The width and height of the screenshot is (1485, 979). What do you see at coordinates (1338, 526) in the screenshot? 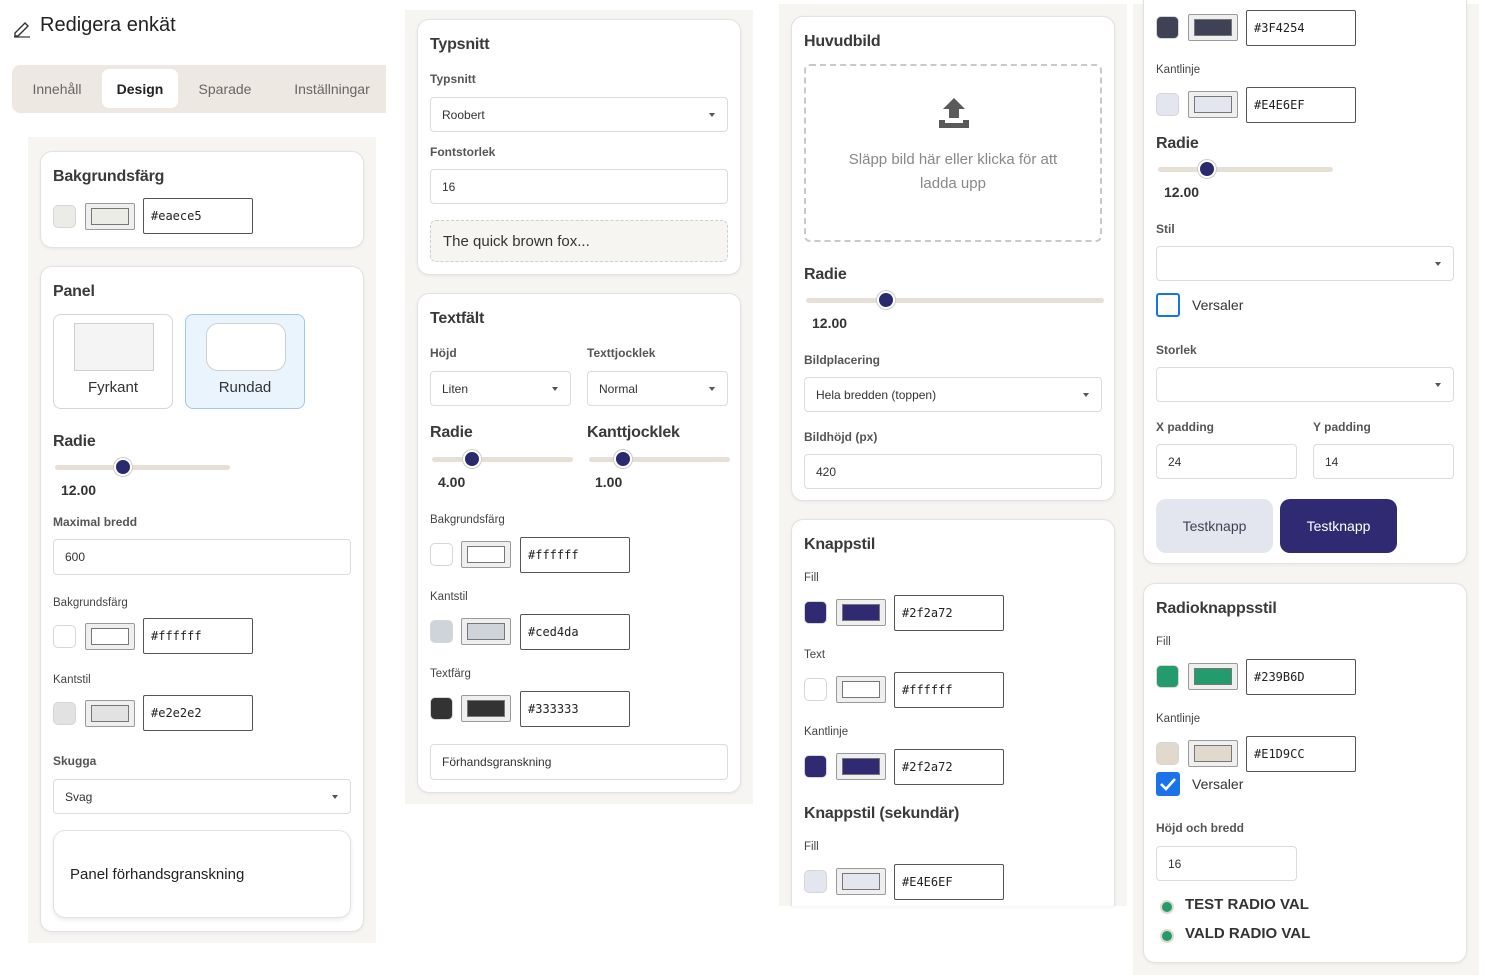
I see `test-button-primary: Testknapp` at bounding box center [1338, 526].